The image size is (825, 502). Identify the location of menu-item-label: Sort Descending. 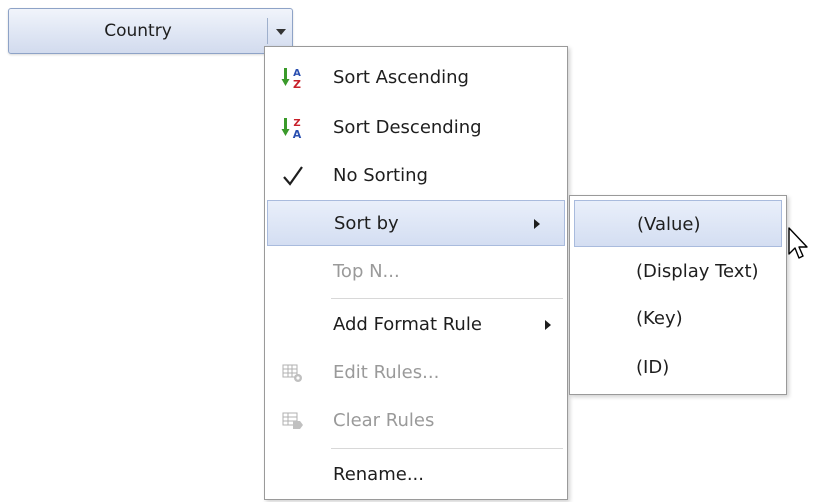
(407, 127).